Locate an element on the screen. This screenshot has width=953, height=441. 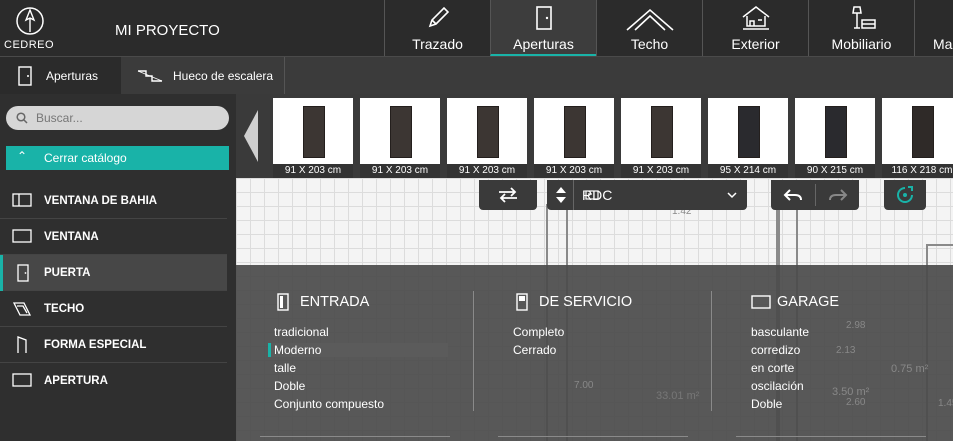
tab-exterior: Exterior is located at coordinates (755, 28).